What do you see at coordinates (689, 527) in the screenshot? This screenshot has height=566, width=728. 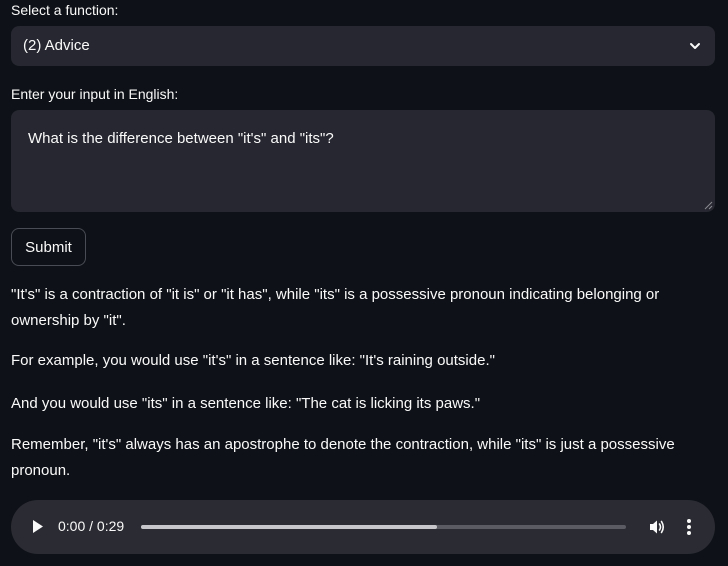 I see `more-options-icon` at bounding box center [689, 527].